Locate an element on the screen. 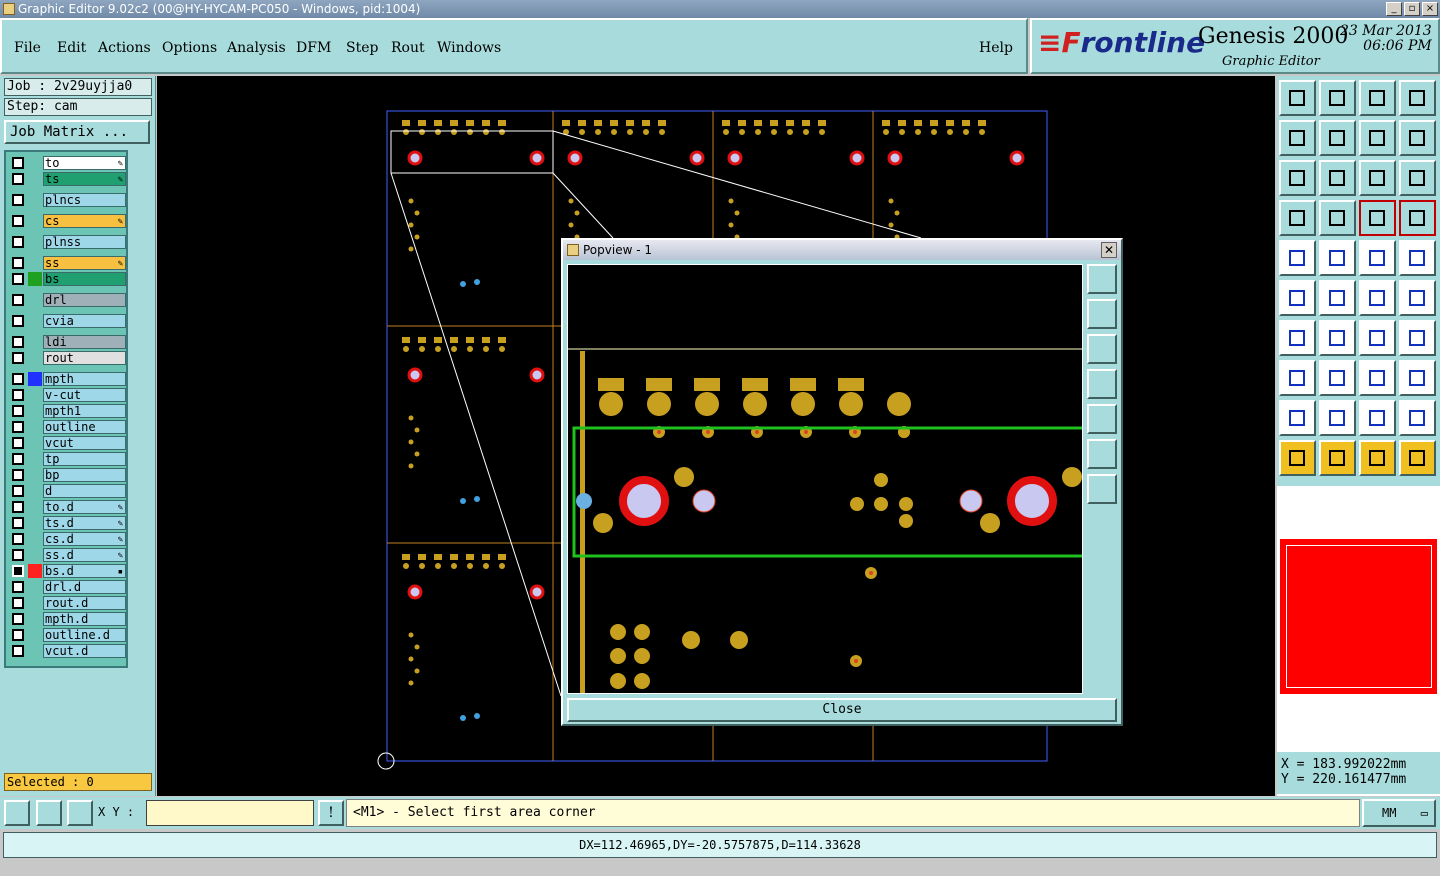 Image resolution: width=1440 pixels, height=876 pixels. dot-icon is located at coordinates (1417, 258).